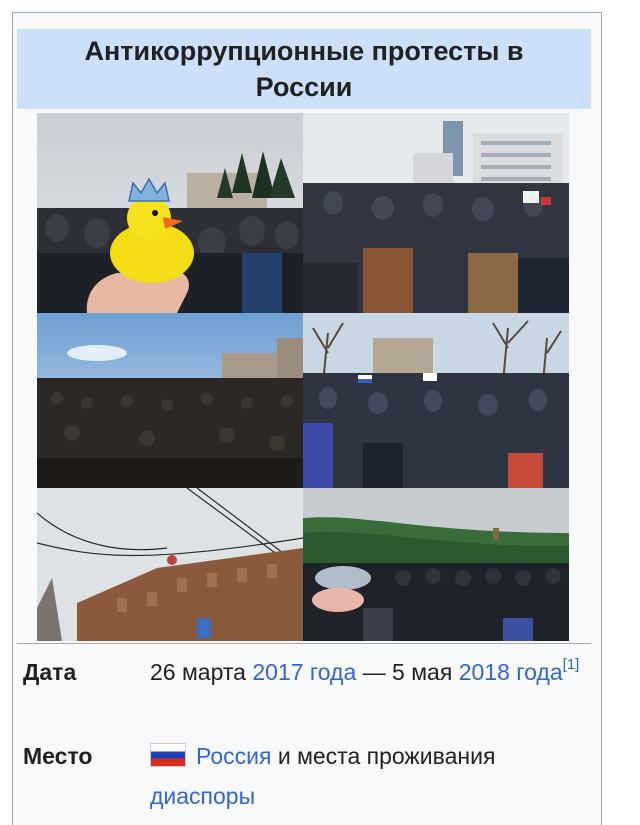 This screenshot has height=825, width=640. Describe the element at coordinates (383, 756) in the screenshot. I see `place-mid-text: и места проживания` at that location.